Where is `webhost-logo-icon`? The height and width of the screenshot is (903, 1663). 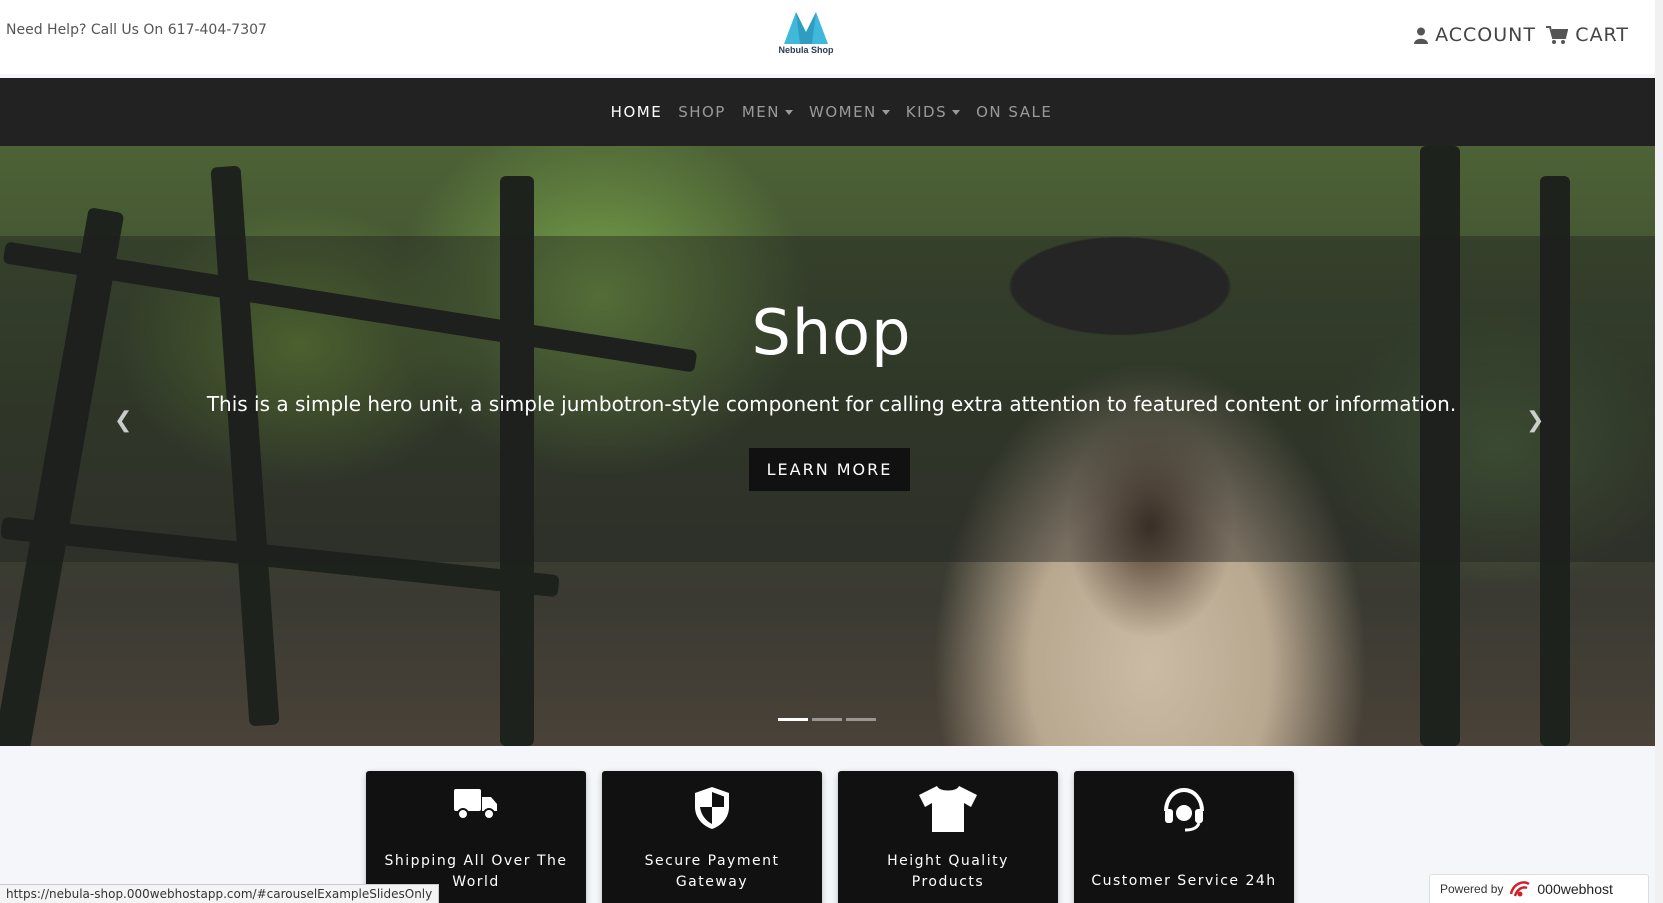
webhost-logo-icon is located at coordinates (1520, 889).